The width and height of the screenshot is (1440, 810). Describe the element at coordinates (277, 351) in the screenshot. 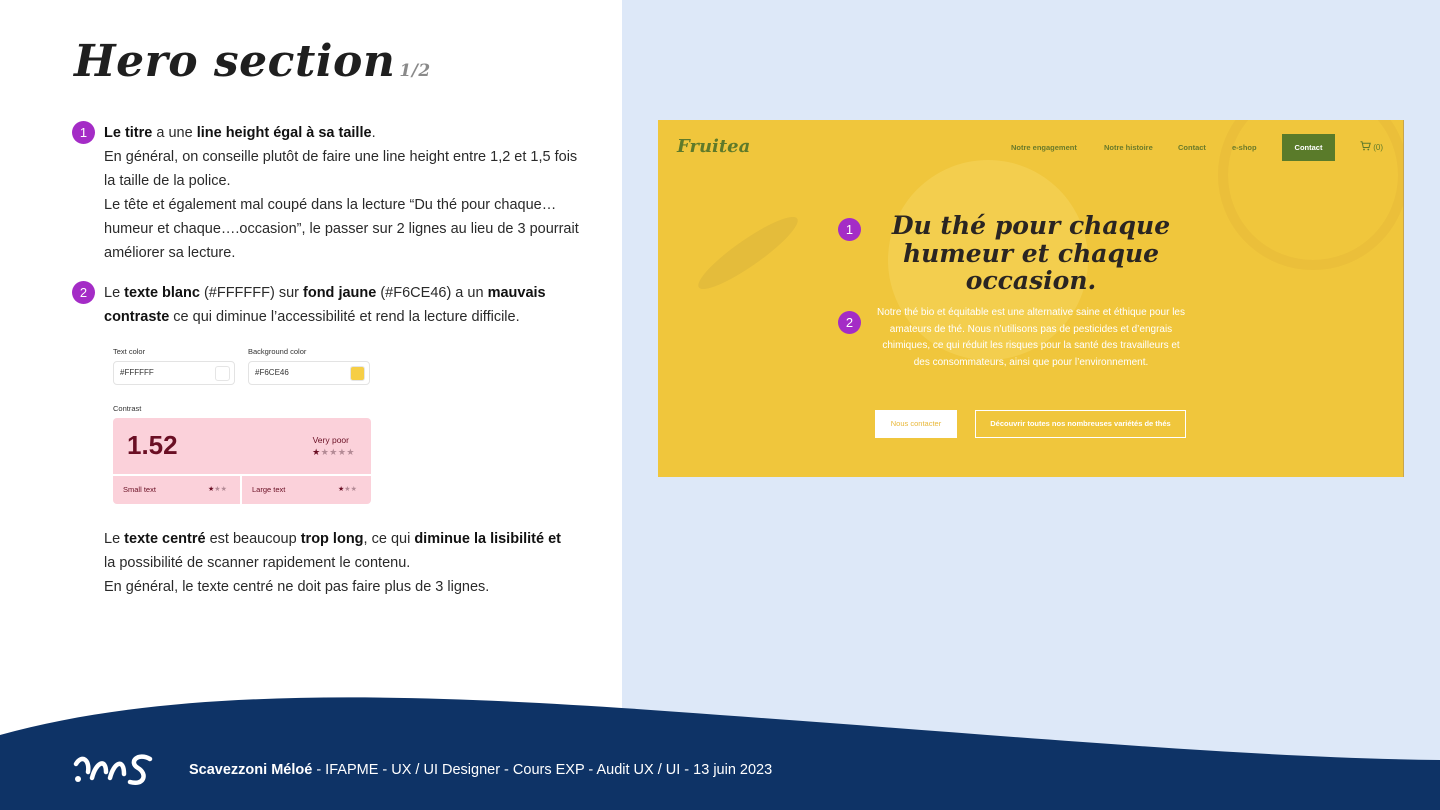

I see `bg-color-label: Background color` at that location.